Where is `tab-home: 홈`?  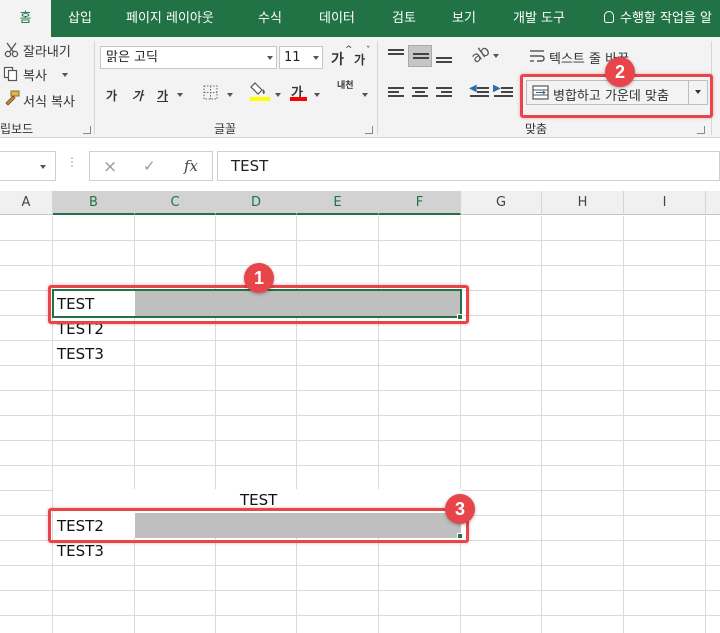
tab-home: 홈 is located at coordinates (25, 18).